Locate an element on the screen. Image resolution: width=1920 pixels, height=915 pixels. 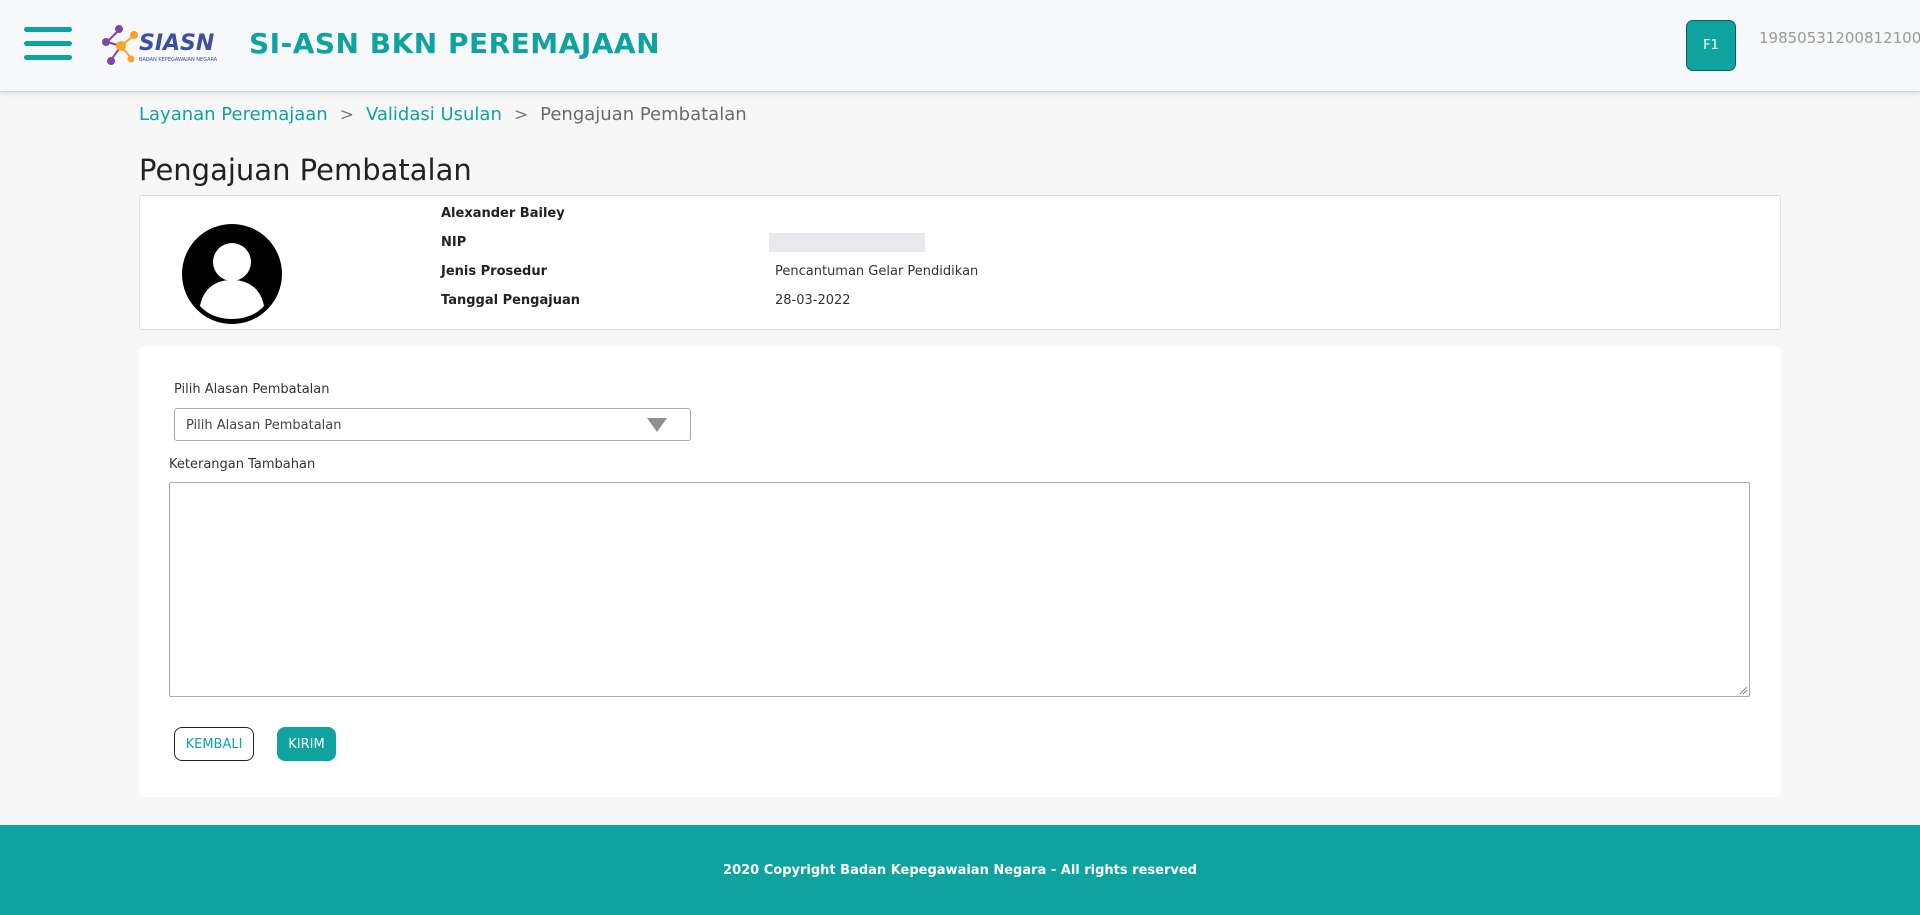
submit-button: KIRIM is located at coordinates (306, 744).